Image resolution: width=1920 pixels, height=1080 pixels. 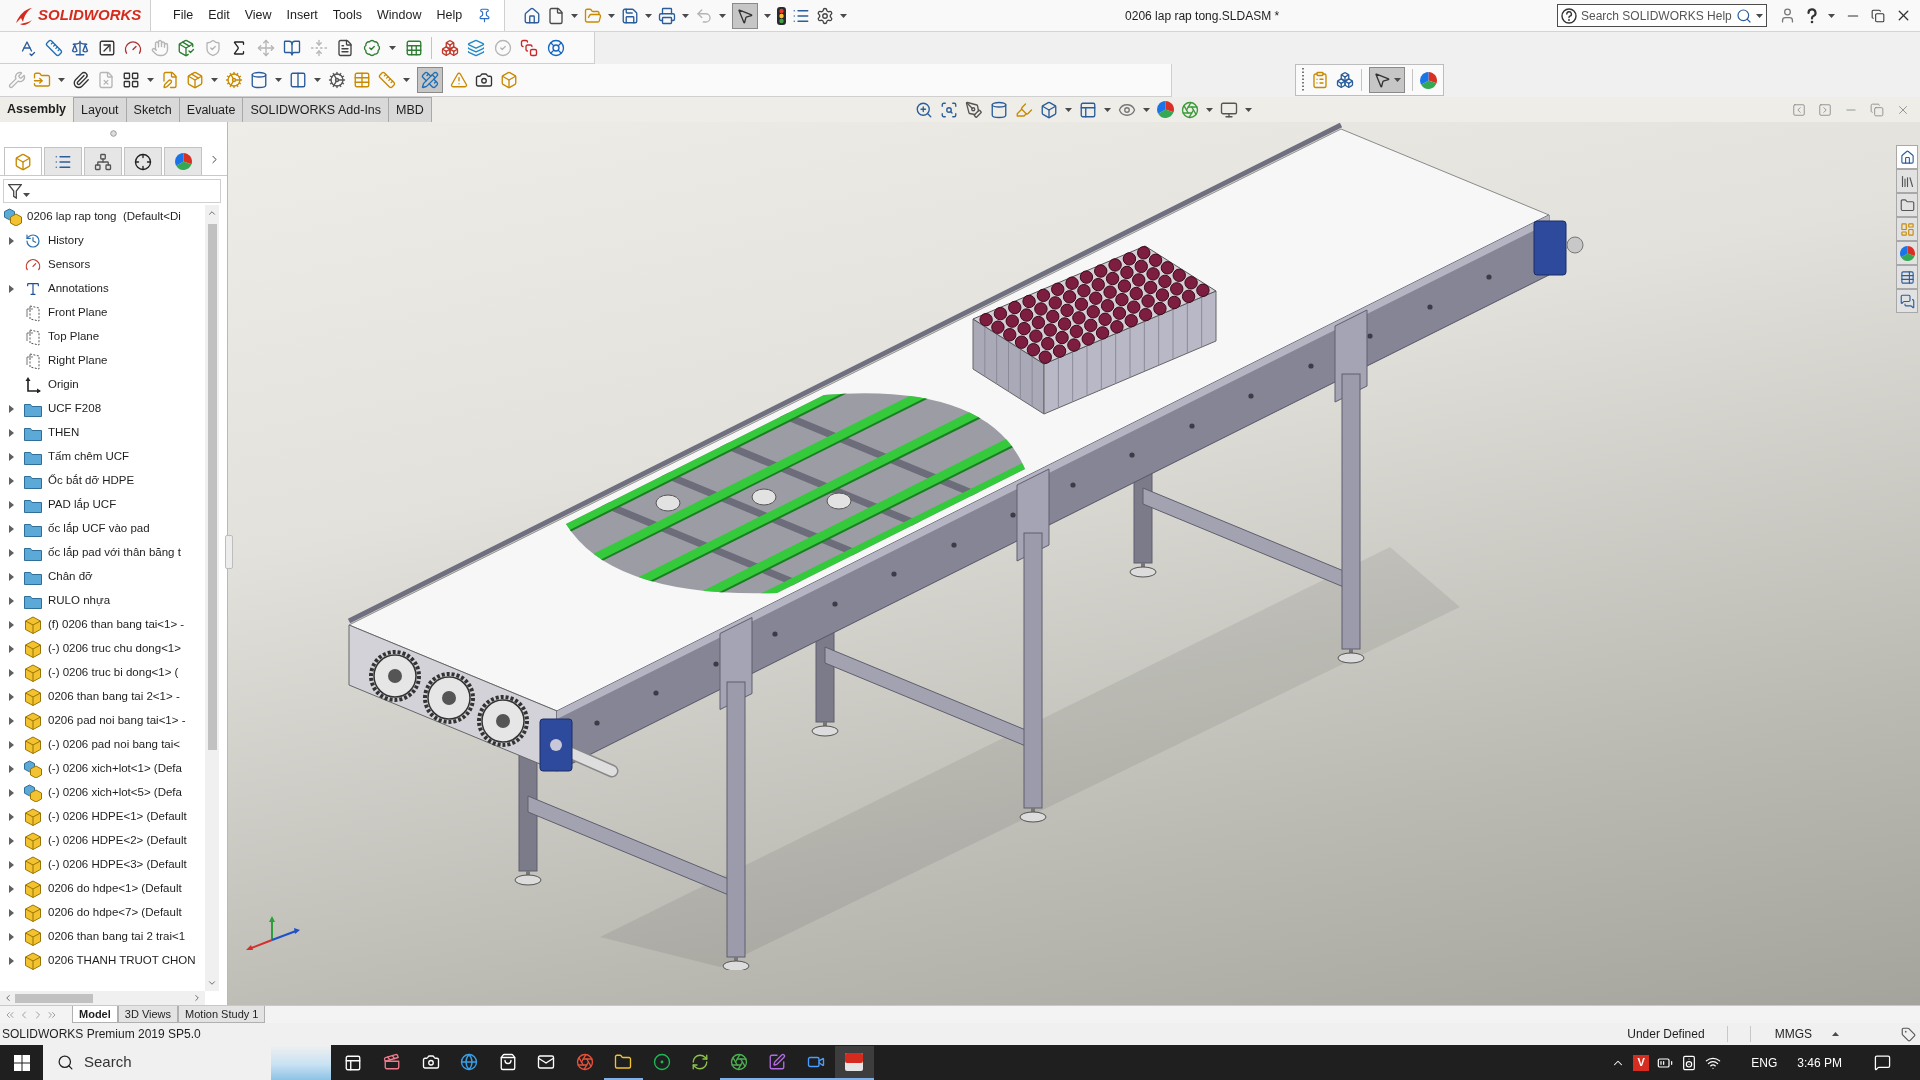 What do you see at coordinates (21, 1062) in the screenshot?
I see `windows-logo-icon` at bounding box center [21, 1062].